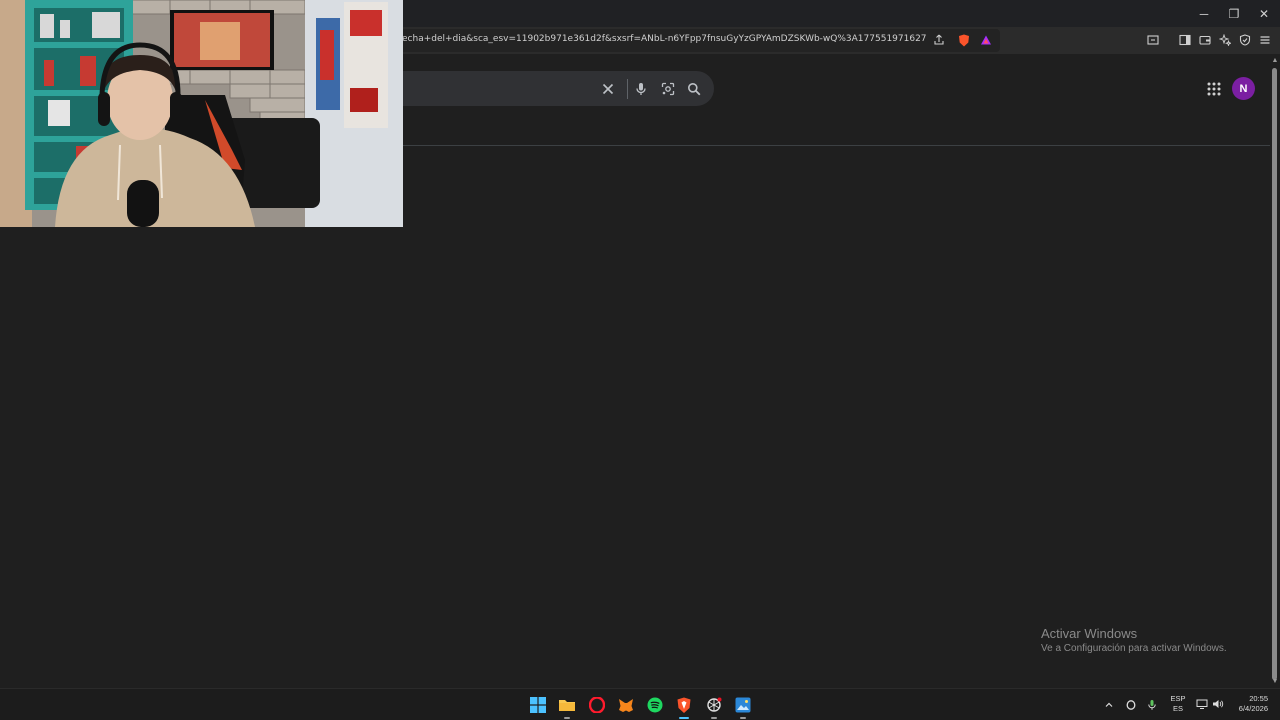  What do you see at coordinates (1243, 88) in the screenshot?
I see `account-avatar: N` at bounding box center [1243, 88].